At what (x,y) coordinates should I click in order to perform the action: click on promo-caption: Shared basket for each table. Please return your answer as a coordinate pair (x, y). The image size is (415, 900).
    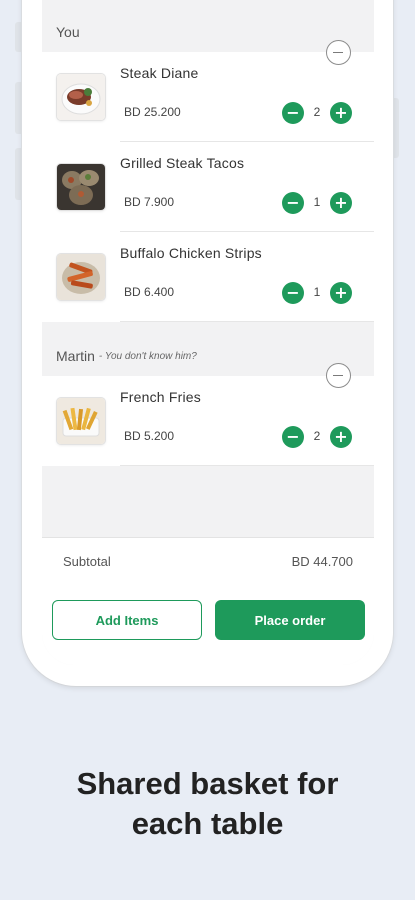
    Looking at the image, I should click on (207, 804).